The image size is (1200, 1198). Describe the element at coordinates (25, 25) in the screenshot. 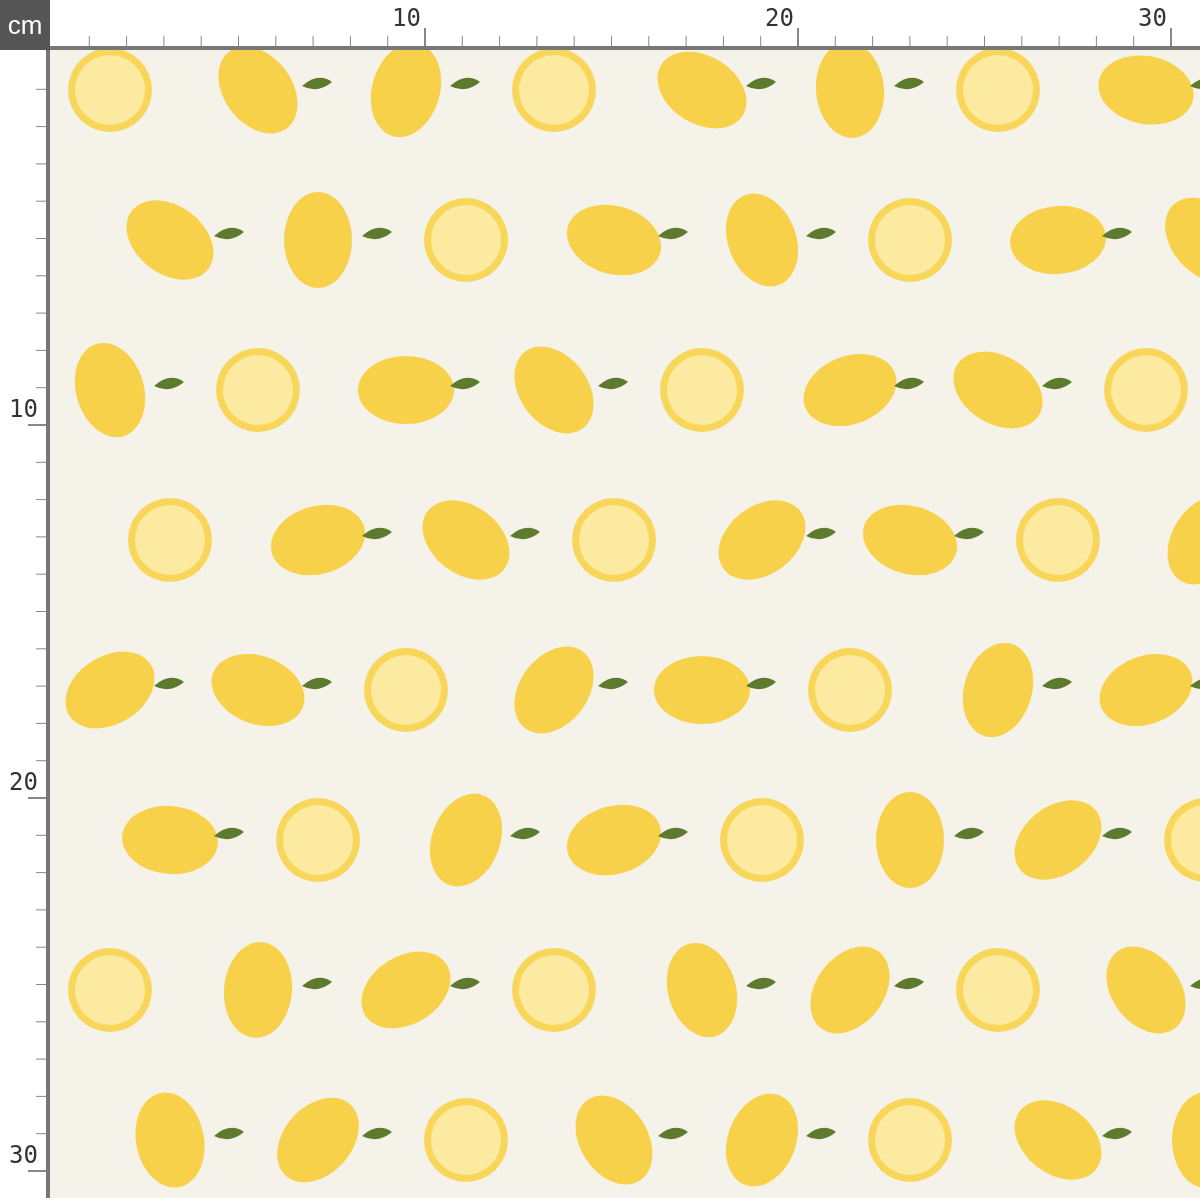

I see `unit-label: cm` at that location.